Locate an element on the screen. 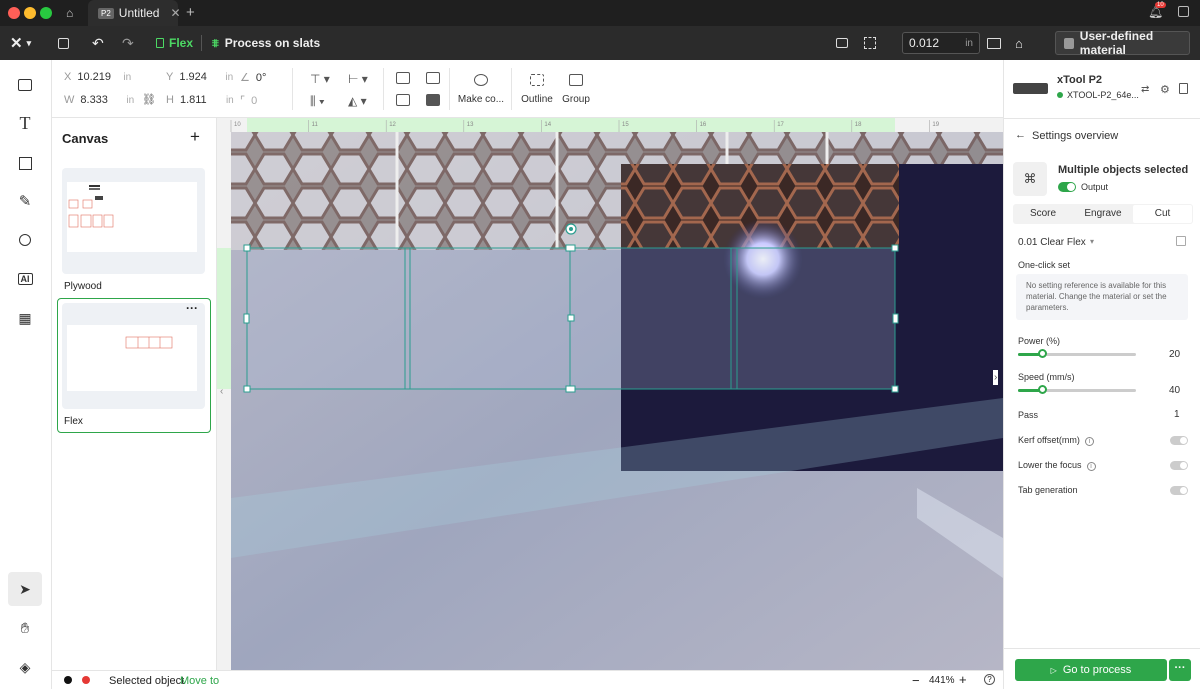  camera-icon is located at coordinates (842, 43).